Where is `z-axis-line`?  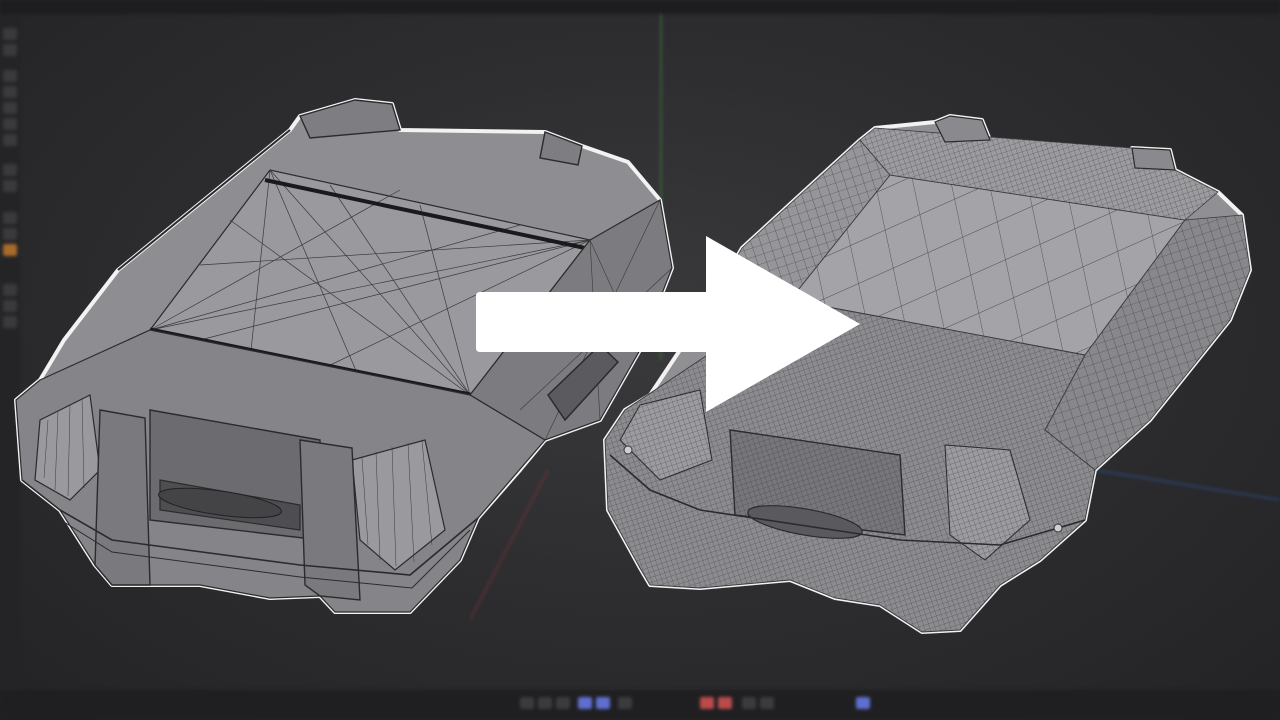
z-axis-line is located at coordinates (1187, 485).